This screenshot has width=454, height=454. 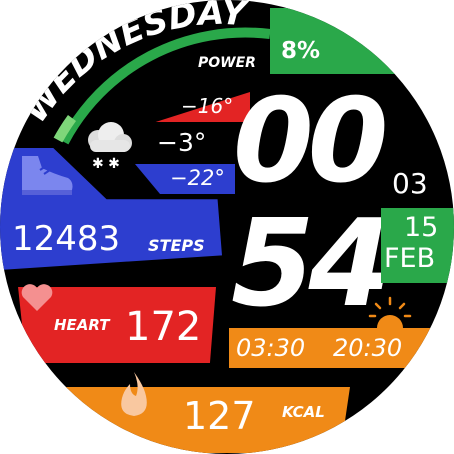 What do you see at coordinates (310, 141) in the screenshot?
I see `time-hour: 00` at bounding box center [310, 141].